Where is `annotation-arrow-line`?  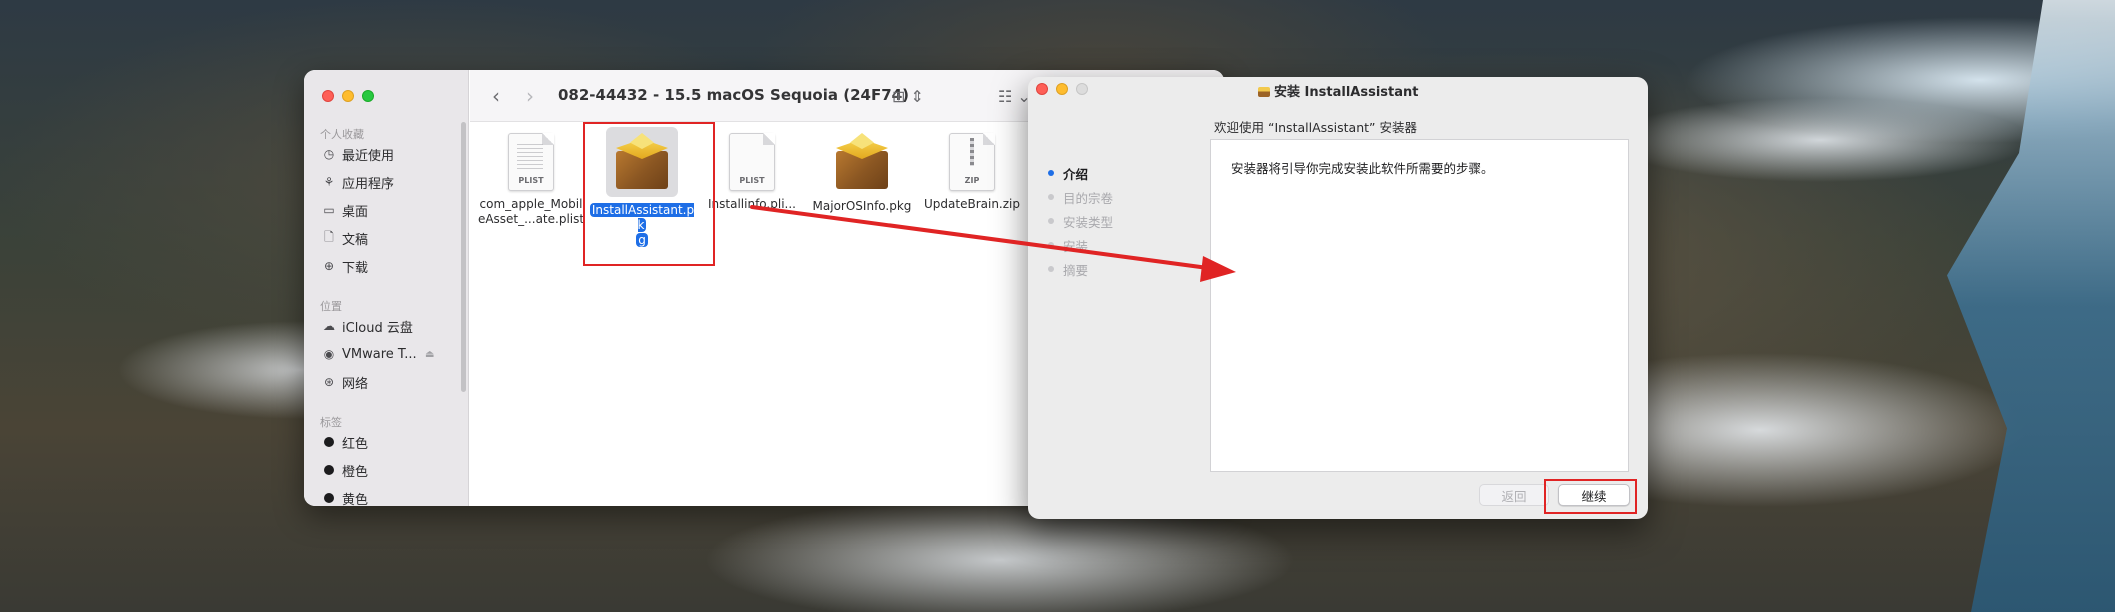 annotation-arrow-line is located at coordinates (980, 237).